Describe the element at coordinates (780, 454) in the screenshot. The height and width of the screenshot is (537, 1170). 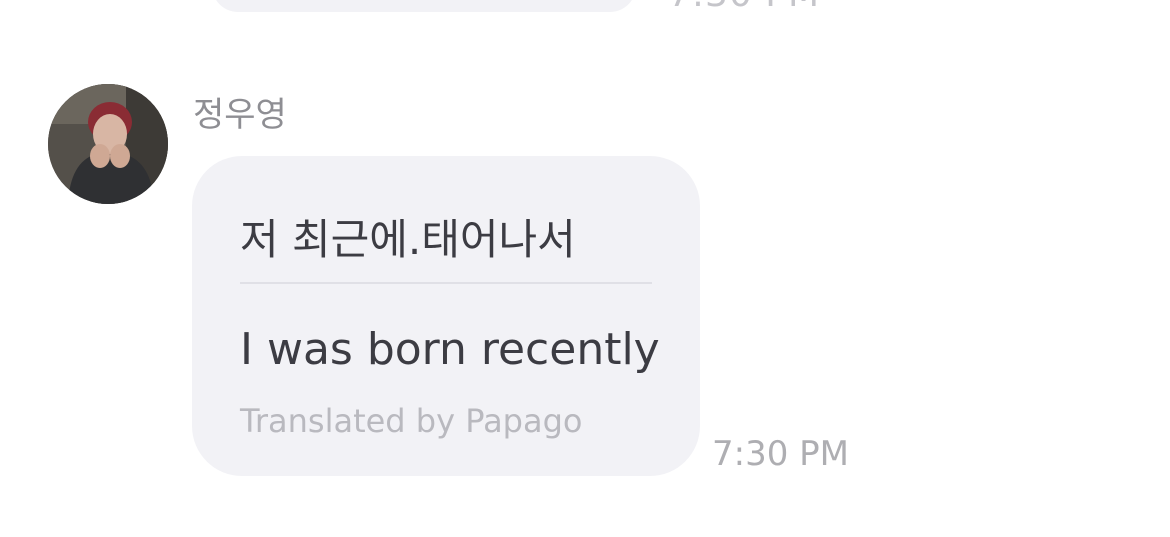
I see `message-timestamp: 7:30 PM` at that location.